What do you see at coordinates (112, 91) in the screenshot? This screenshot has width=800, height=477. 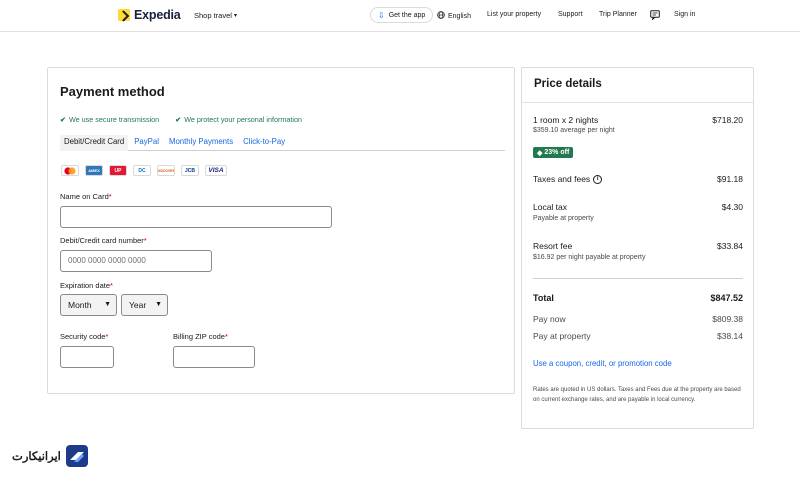 I see `payment-method-title: Payment method` at bounding box center [112, 91].